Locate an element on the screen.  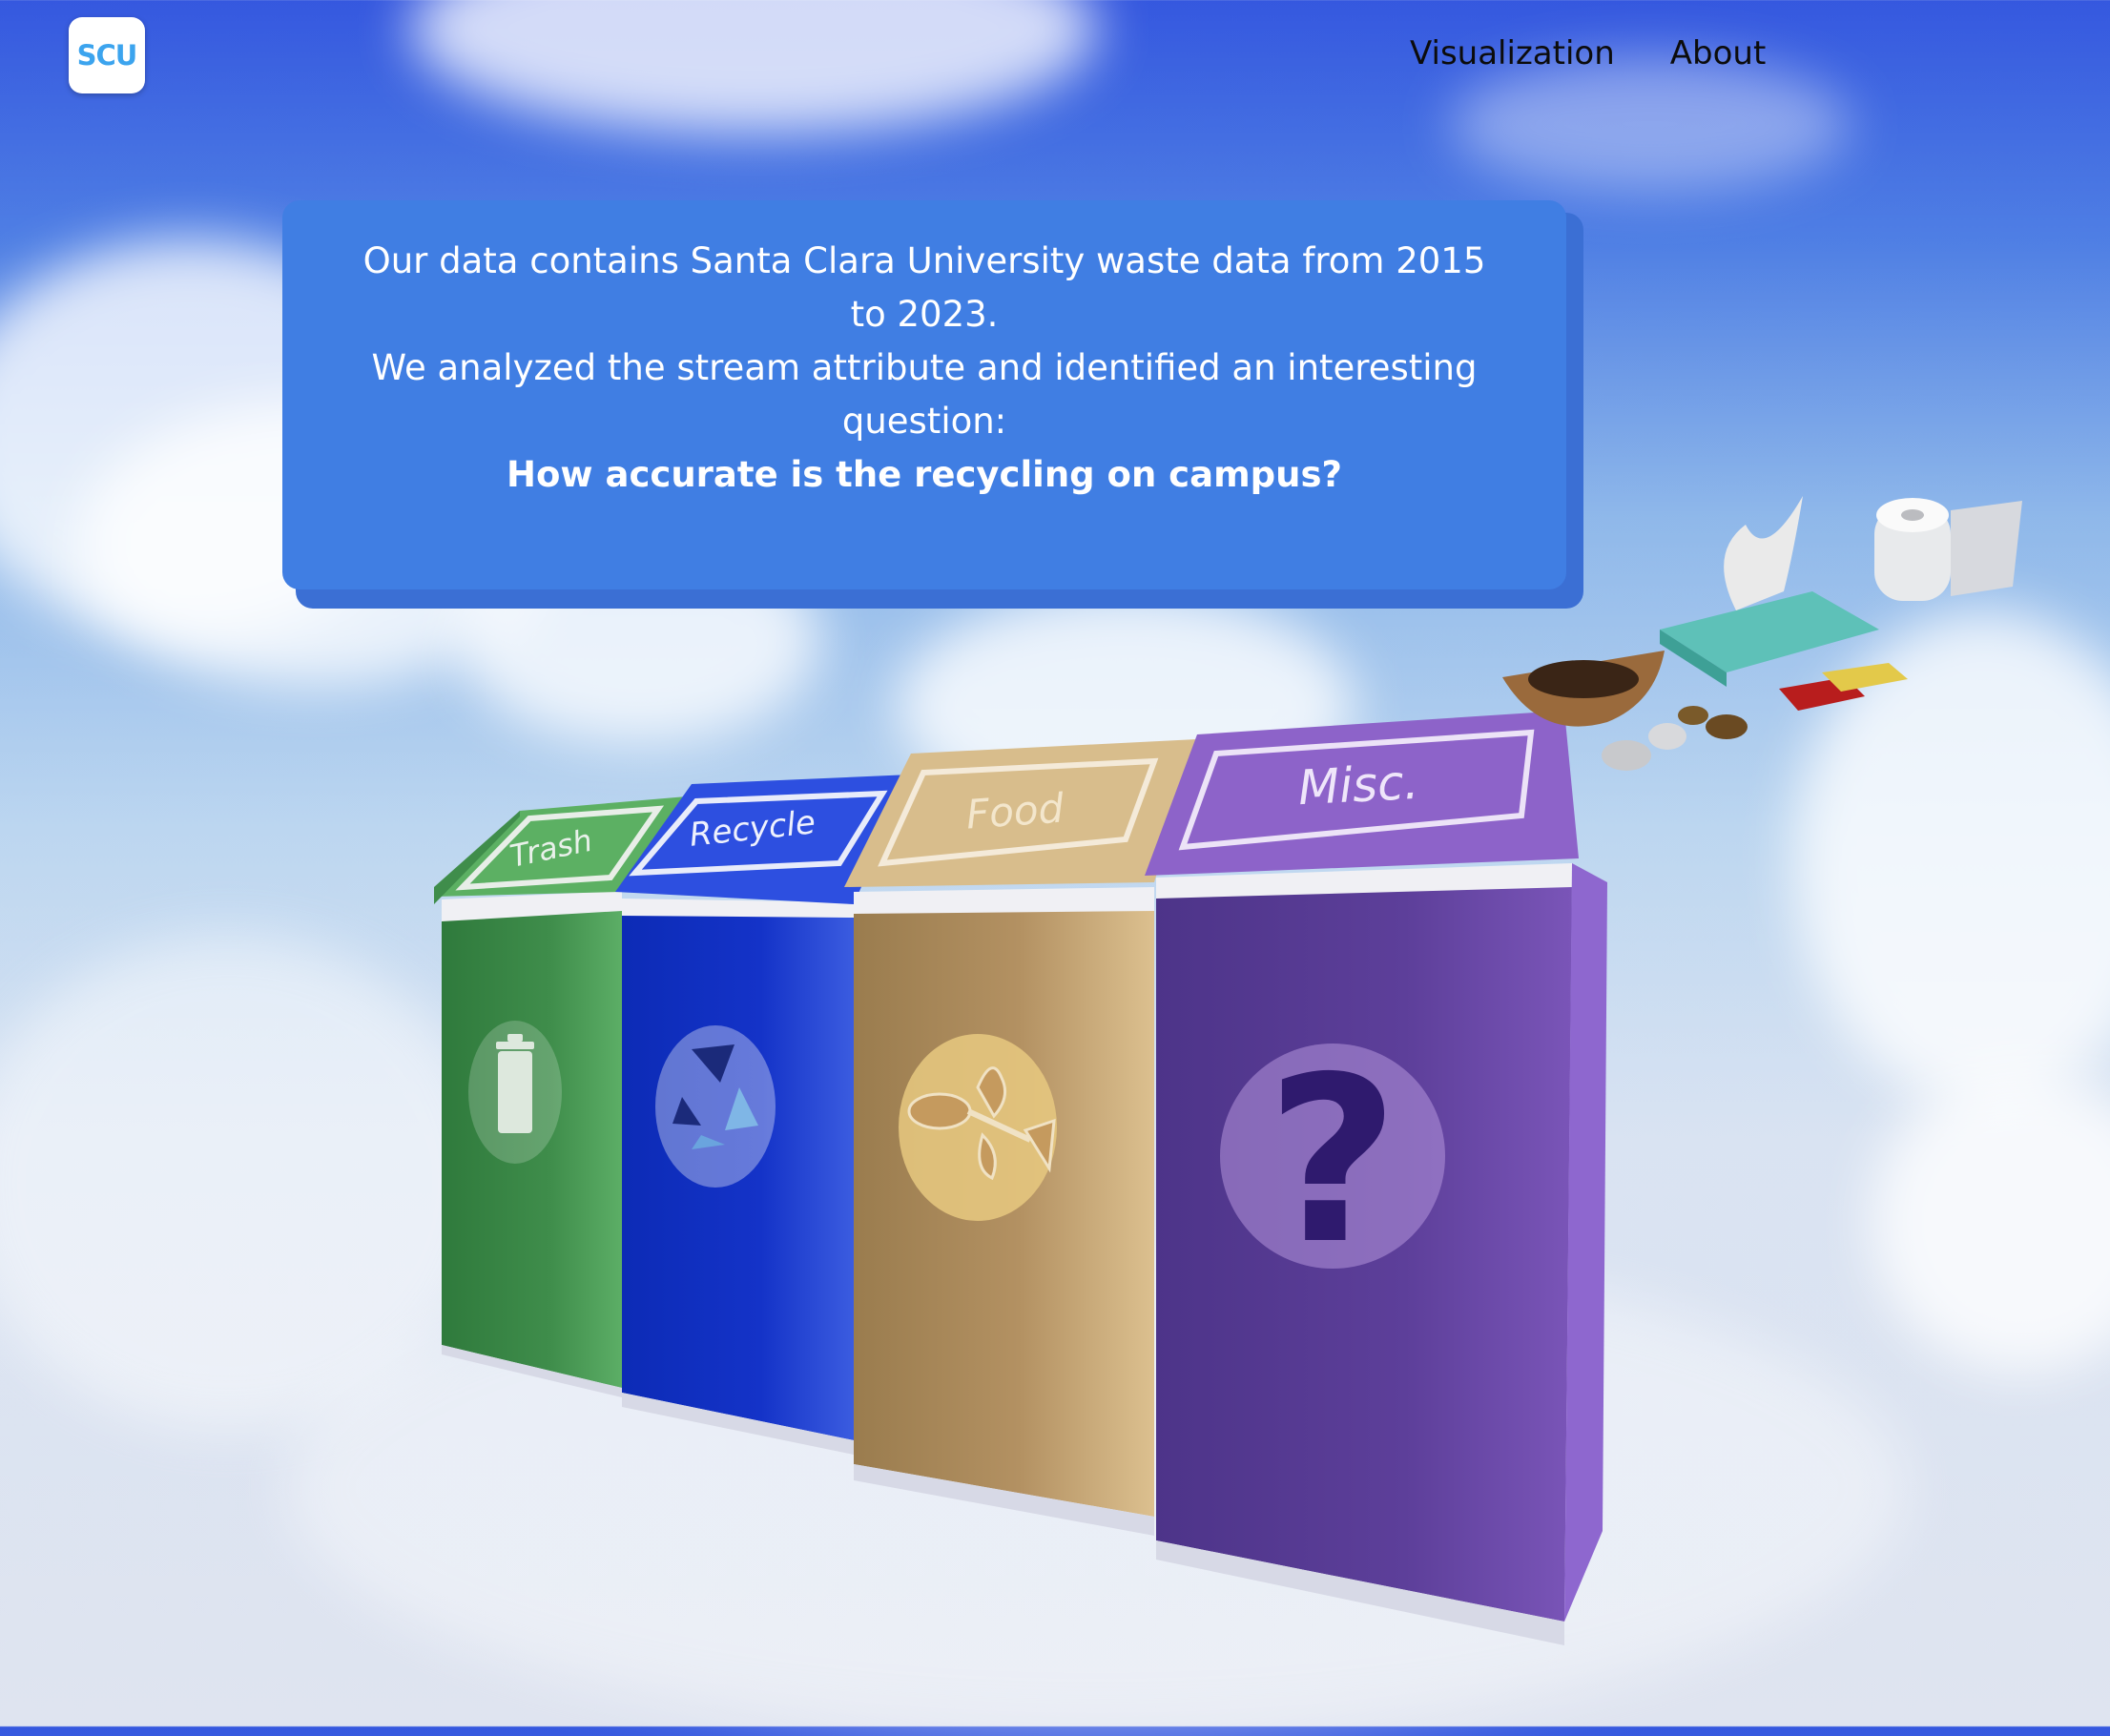
question-mark-icon: ? is located at coordinates (1332, 1160).